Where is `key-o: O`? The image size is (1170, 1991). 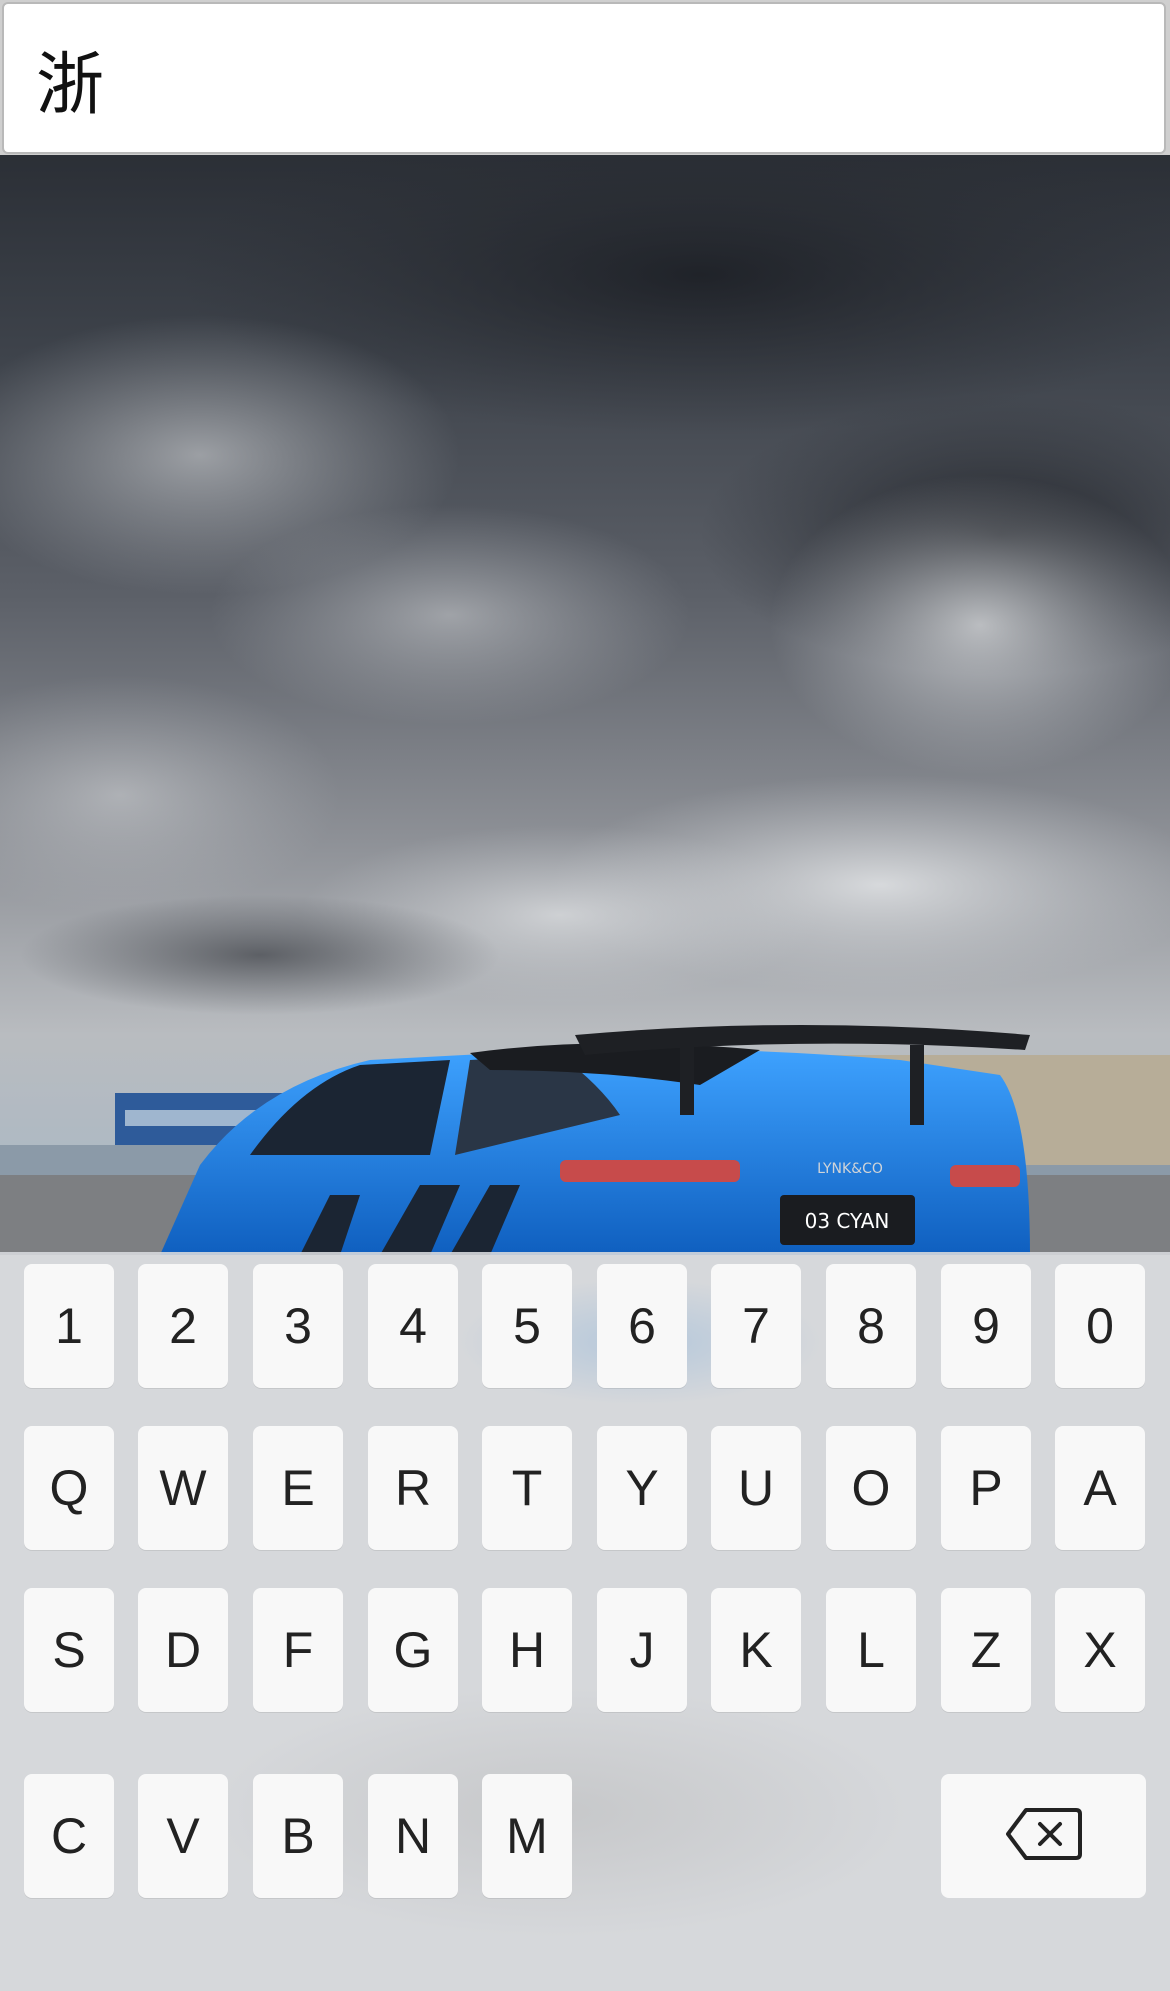 key-o: O is located at coordinates (871, 1488).